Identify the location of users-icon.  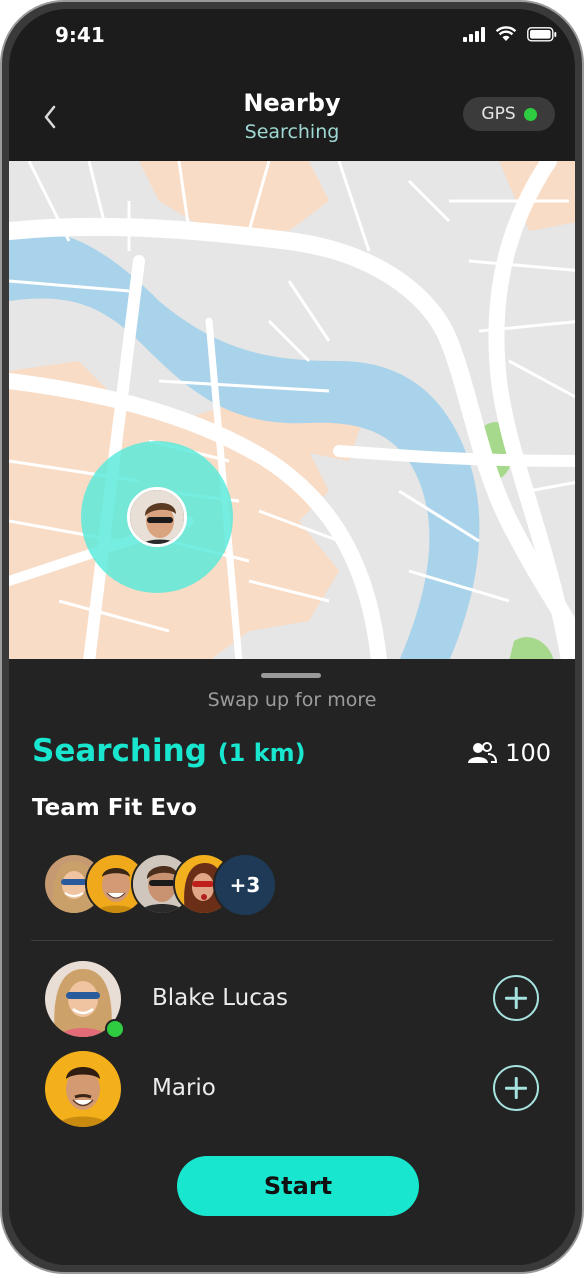
(483, 752).